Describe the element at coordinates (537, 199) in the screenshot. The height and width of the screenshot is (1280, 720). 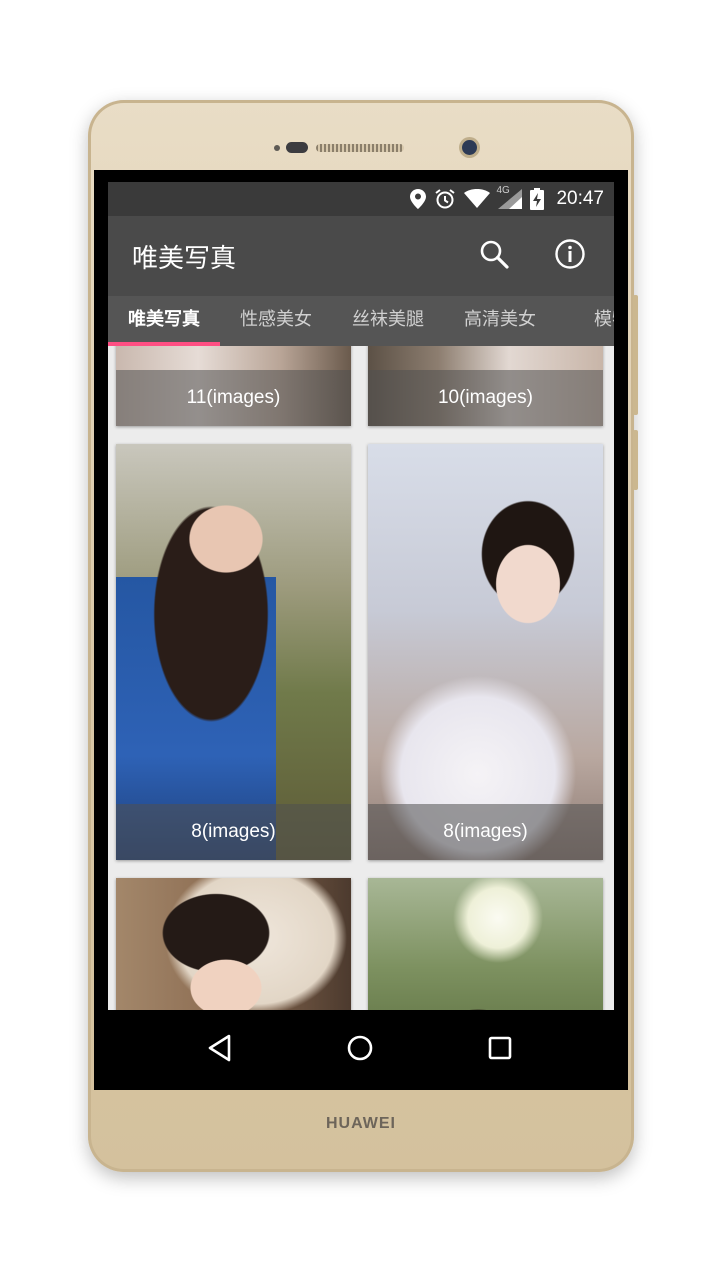
I see `battery-icon` at that location.